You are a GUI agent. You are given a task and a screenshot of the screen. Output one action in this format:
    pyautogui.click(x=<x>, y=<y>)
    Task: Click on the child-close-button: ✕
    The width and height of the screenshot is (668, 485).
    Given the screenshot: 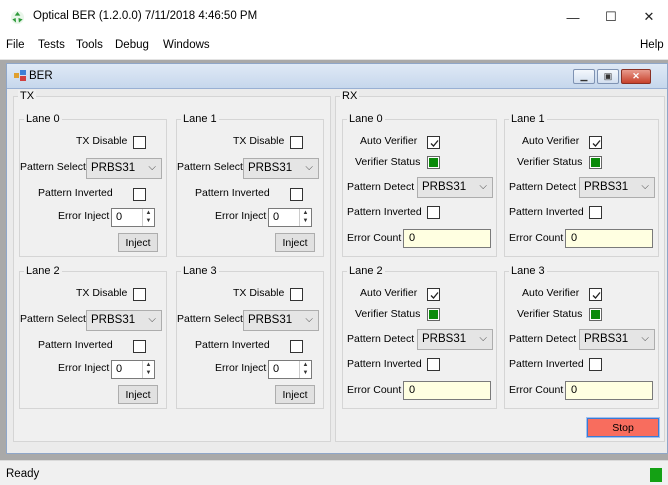 What is the action you would take?
    pyautogui.click(x=636, y=76)
    